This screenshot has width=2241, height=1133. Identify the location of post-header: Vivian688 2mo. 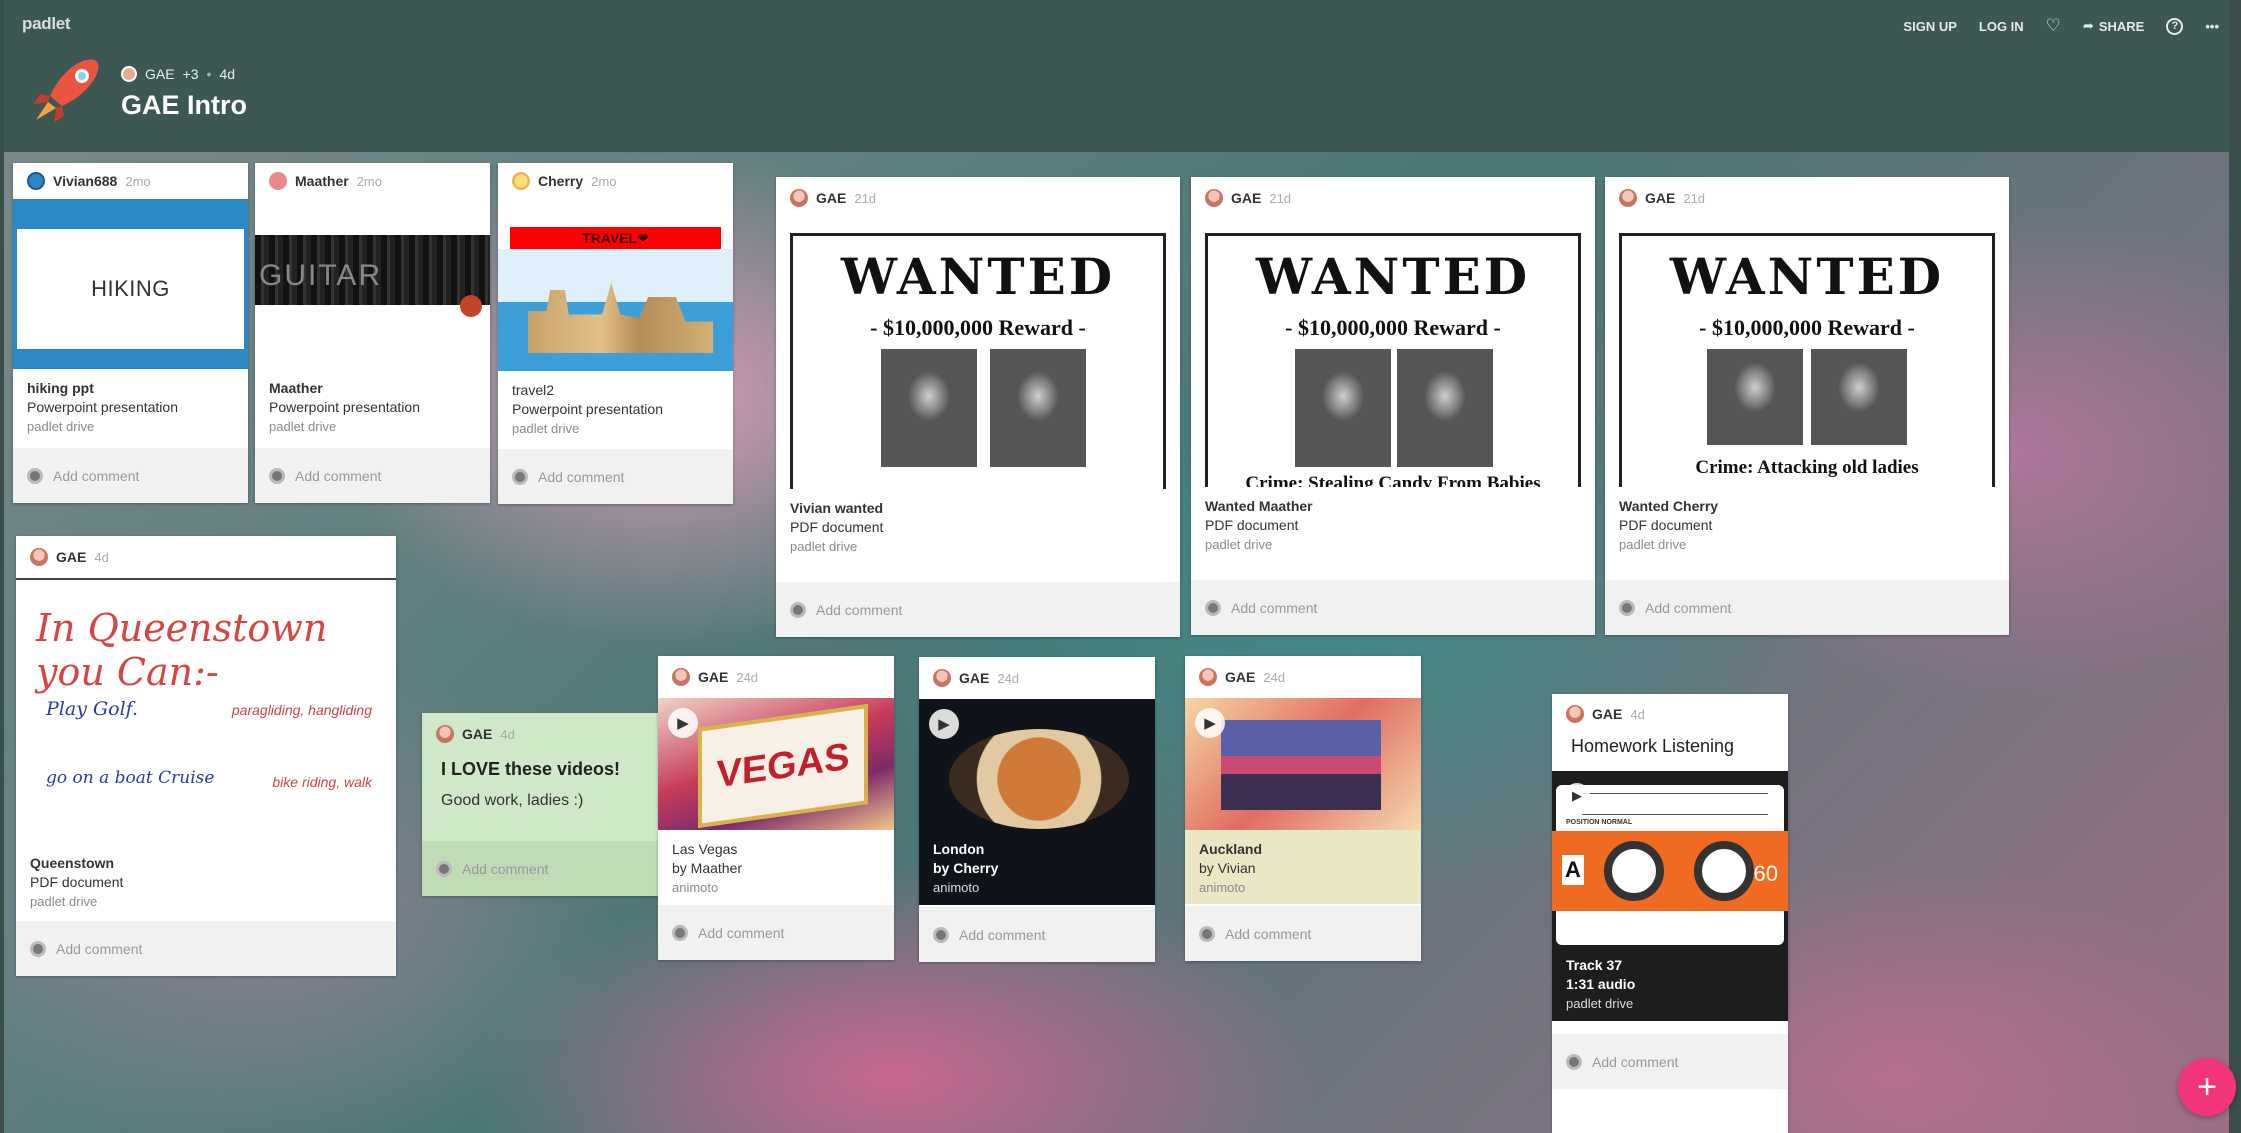
(130, 181).